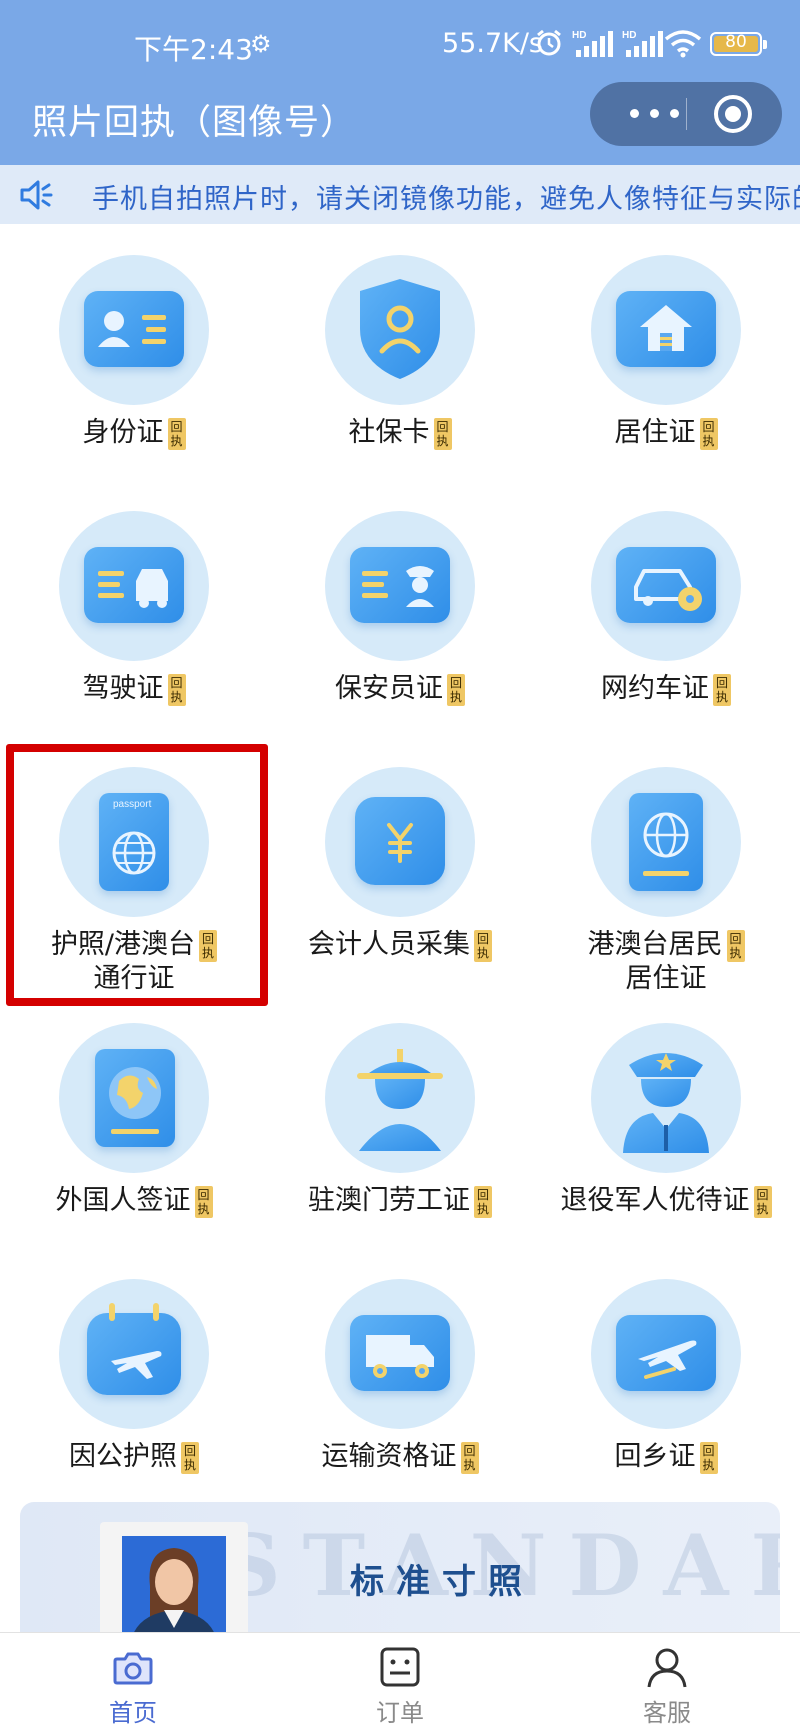 The width and height of the screenshot is (800, 1734). What do you see at coordinates (666, 329) in the screenshot?
I see `house-icon` at bounding box center [666, 329].